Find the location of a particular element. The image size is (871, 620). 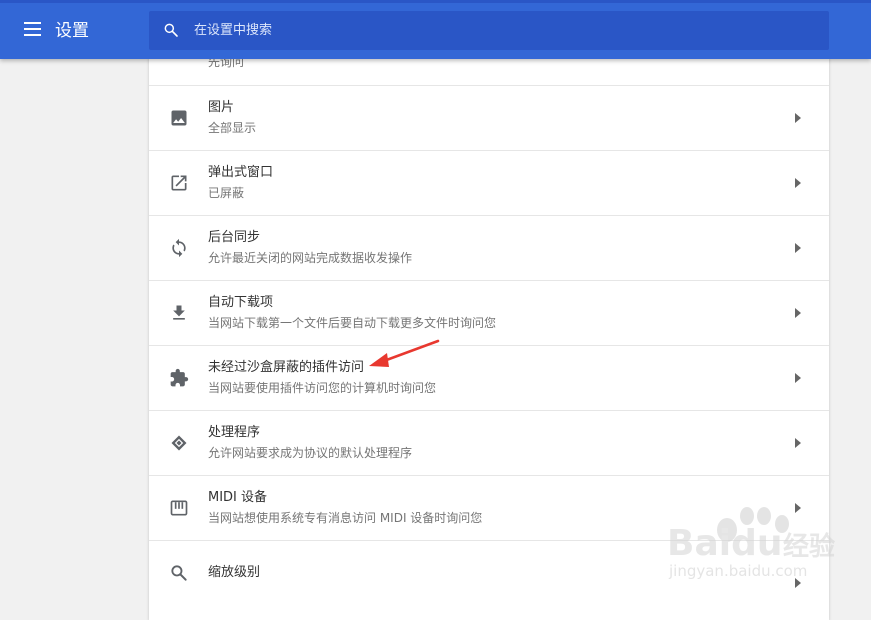

popup-open-in-new-icon is located at coordinates (179, 183).